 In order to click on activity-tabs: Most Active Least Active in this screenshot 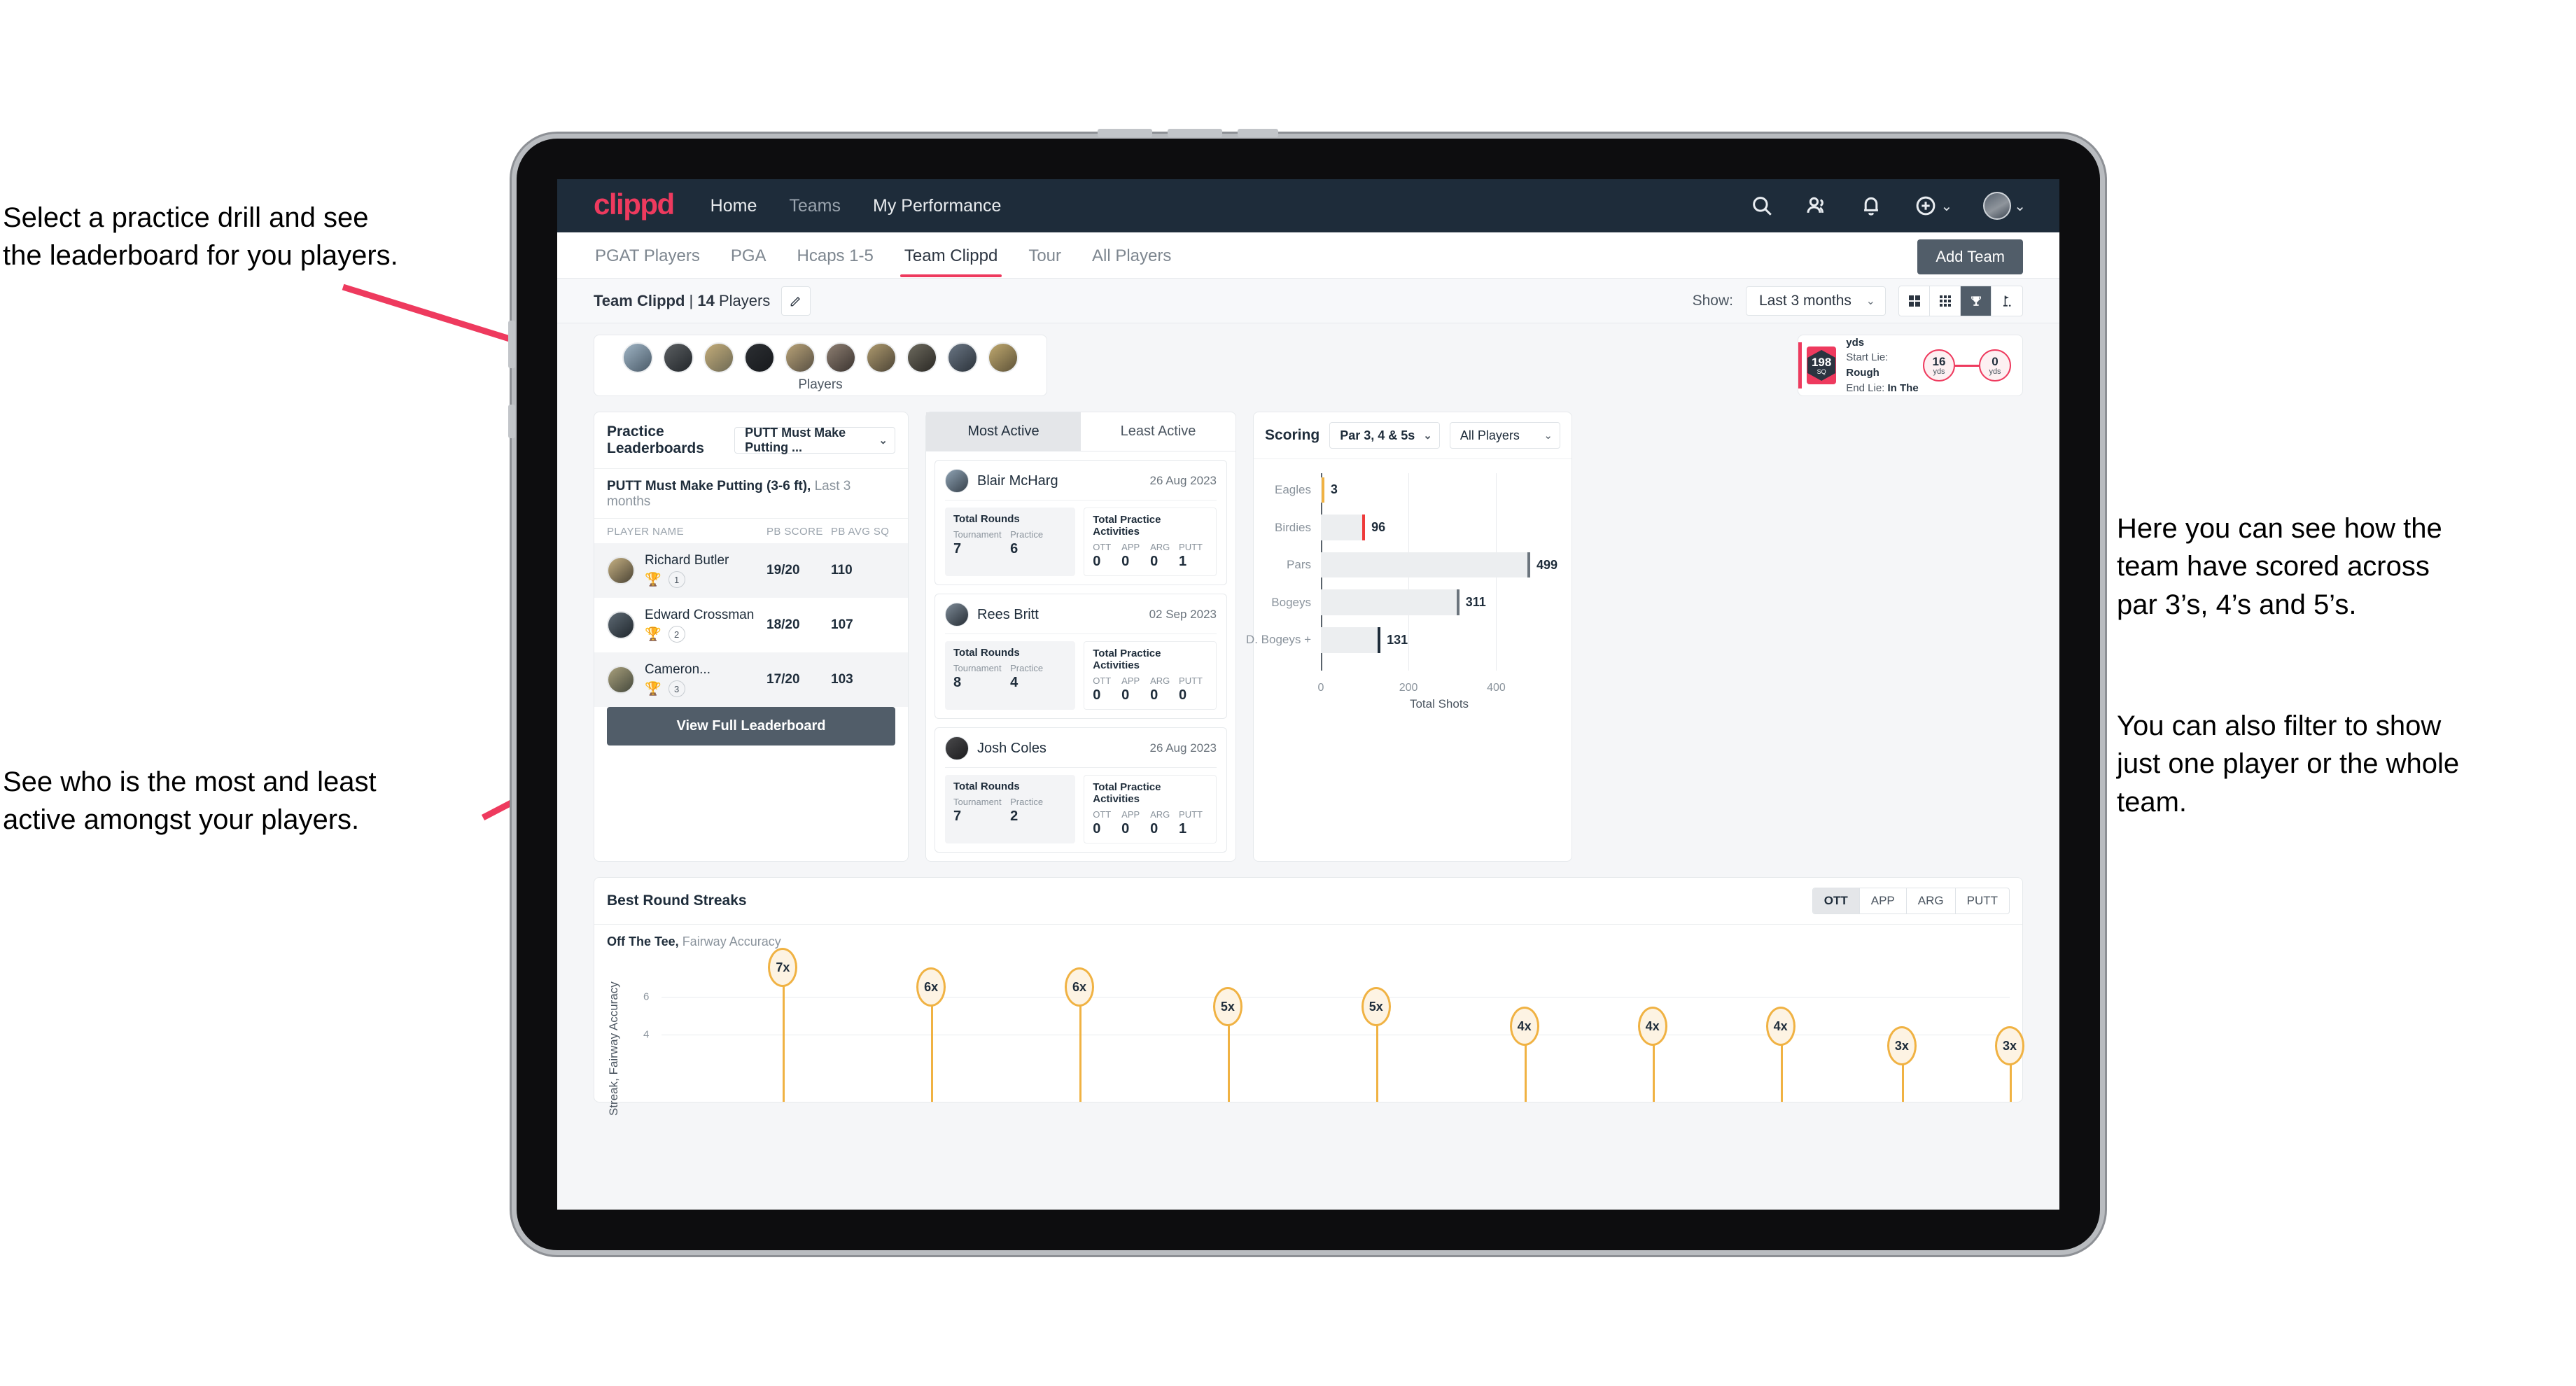, I will do `click(1081, 431)`.